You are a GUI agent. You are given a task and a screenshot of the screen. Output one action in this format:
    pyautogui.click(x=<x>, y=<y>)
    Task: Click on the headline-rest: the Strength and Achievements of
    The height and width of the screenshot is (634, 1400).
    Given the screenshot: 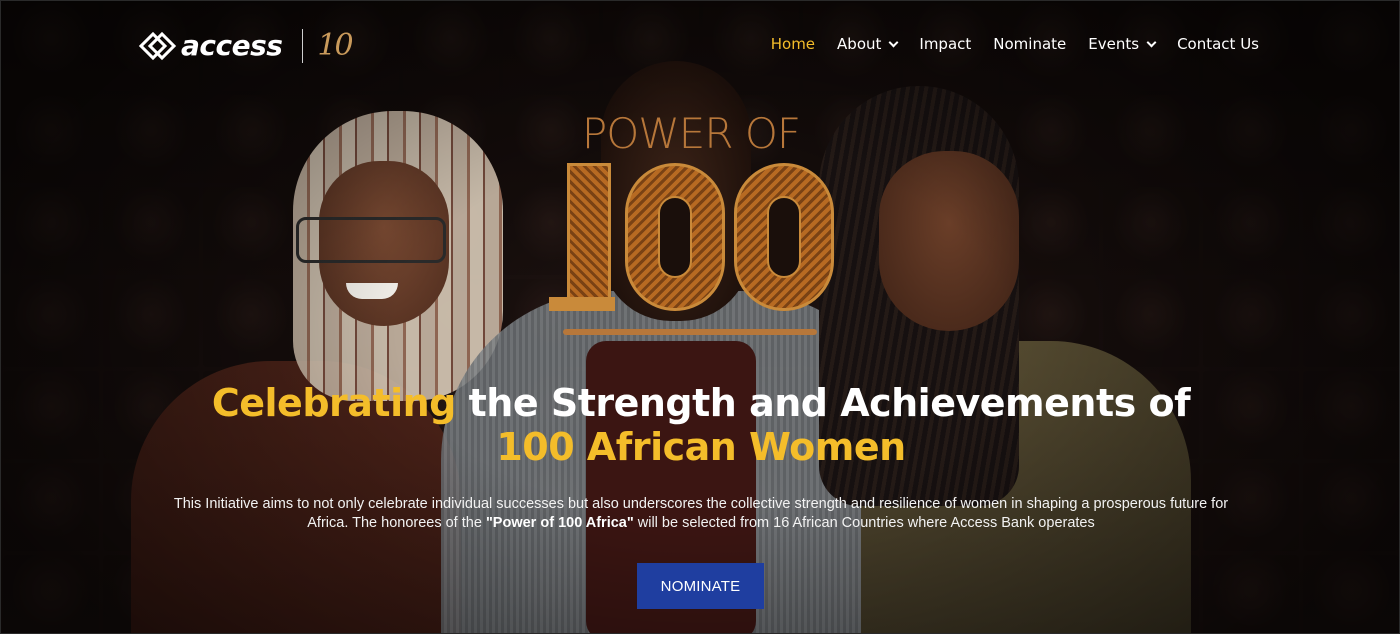 What is the action you would take?
    pyautogui.click(x=823, y=403)
    